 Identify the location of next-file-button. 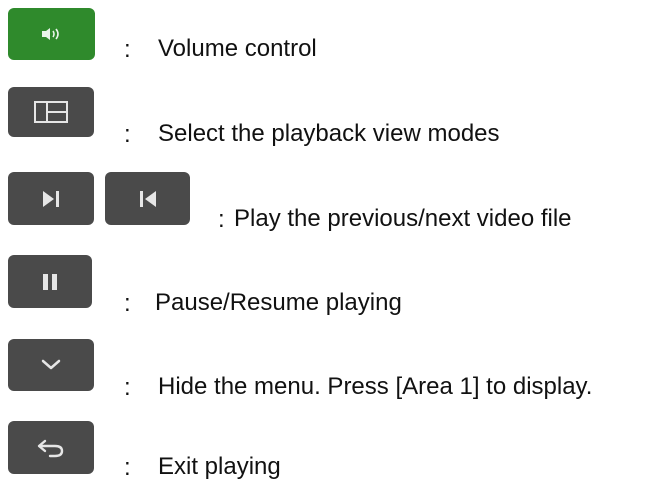
(51, 198).